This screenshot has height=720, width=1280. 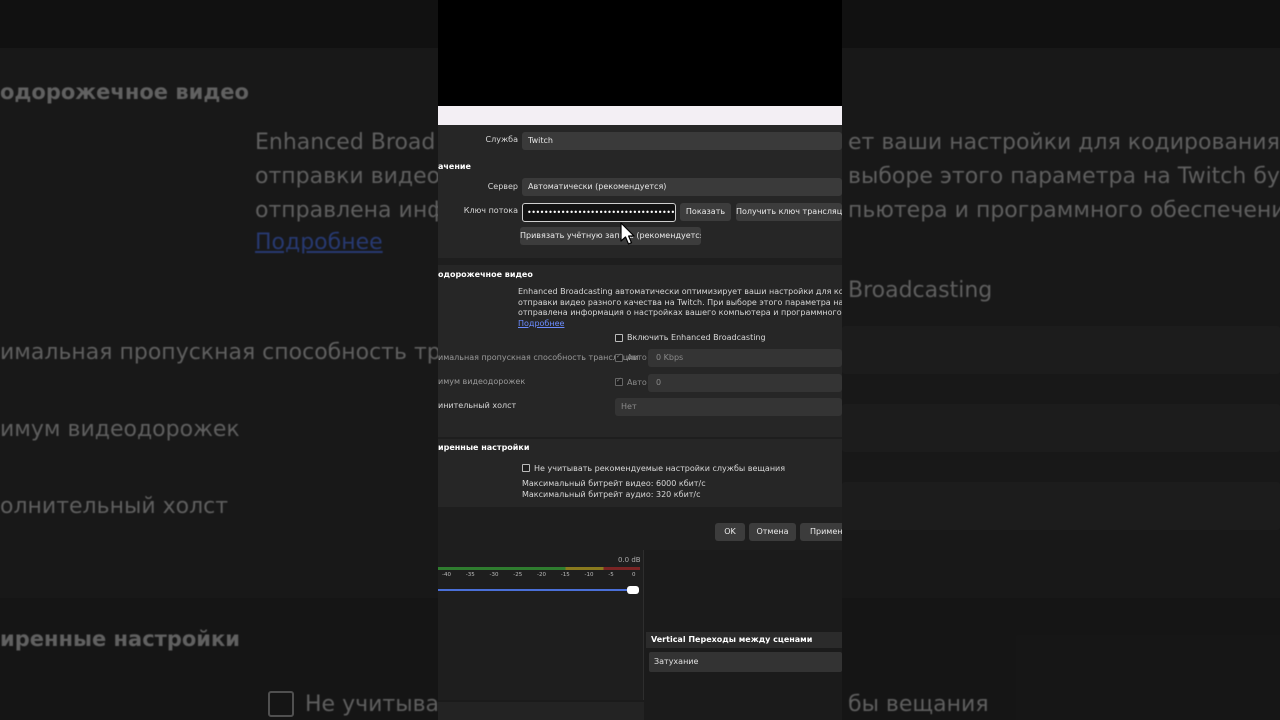 What do you see at coordinates (619, 357) in the screenshot?
I see `bandwidth-auto-checkbox` at bounding box center [619, 357].